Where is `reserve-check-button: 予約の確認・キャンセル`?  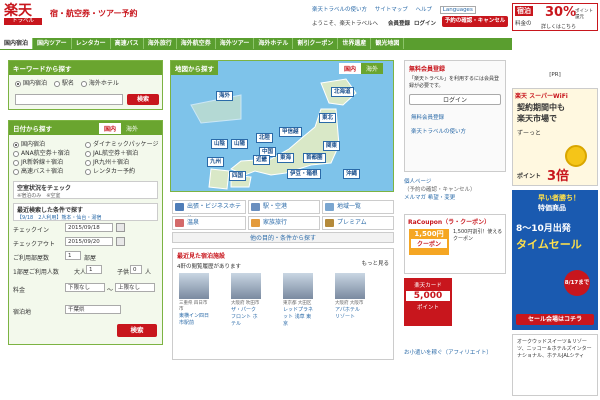
reserve-check-button: 予約の確認・キャンセル is located at coordinates (475, 21).